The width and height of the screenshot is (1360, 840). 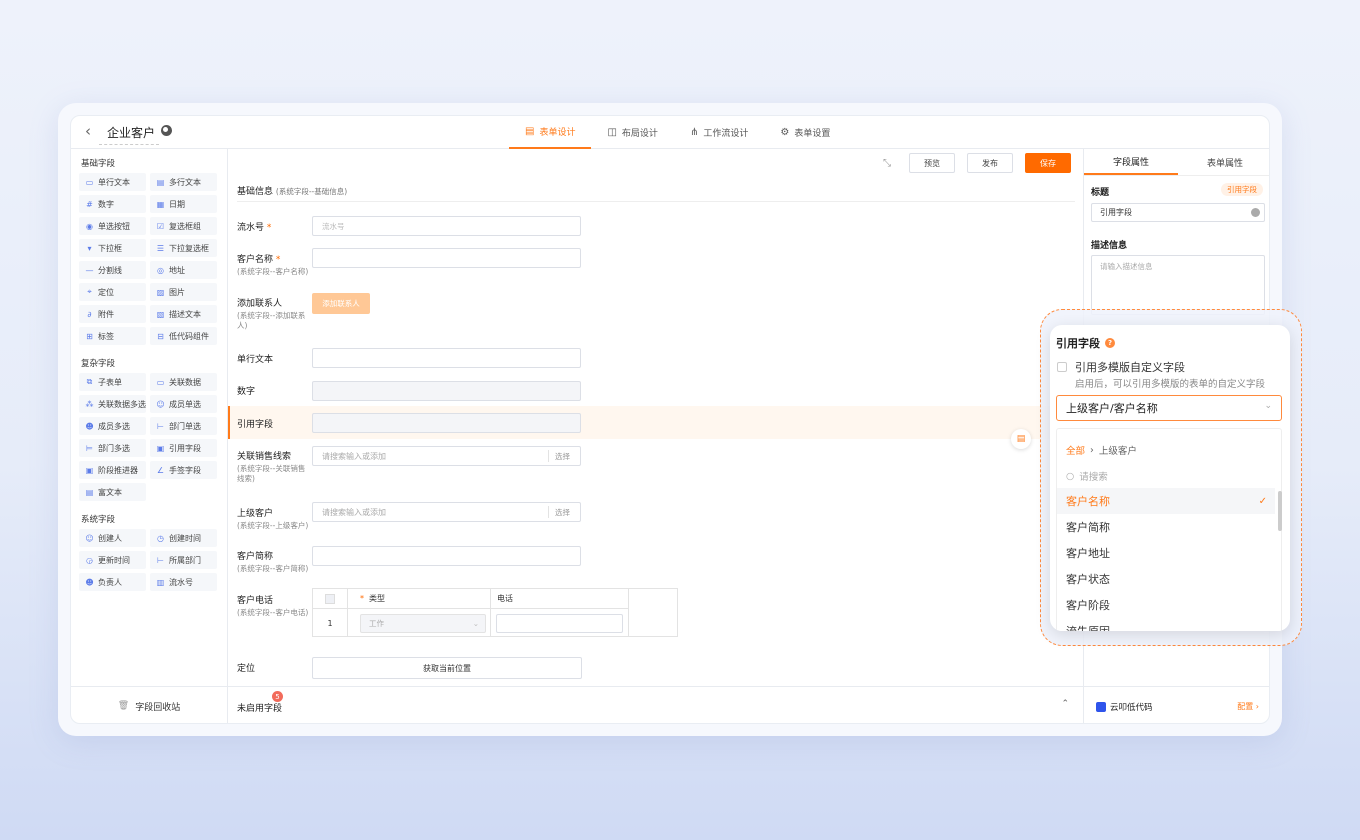 What do you see at coordinates (89, 404) in the screenshot?
I see `link-multi-icon: ⁂` at bounding box center [89, 404].